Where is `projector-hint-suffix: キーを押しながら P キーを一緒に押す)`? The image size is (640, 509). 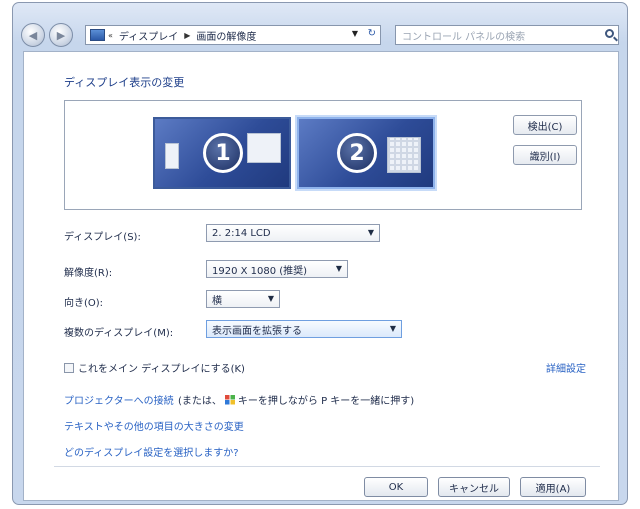 projector-hint-suffix: キーを押しながら P キーを一緒に押す) is located at coordinates (326, 401).